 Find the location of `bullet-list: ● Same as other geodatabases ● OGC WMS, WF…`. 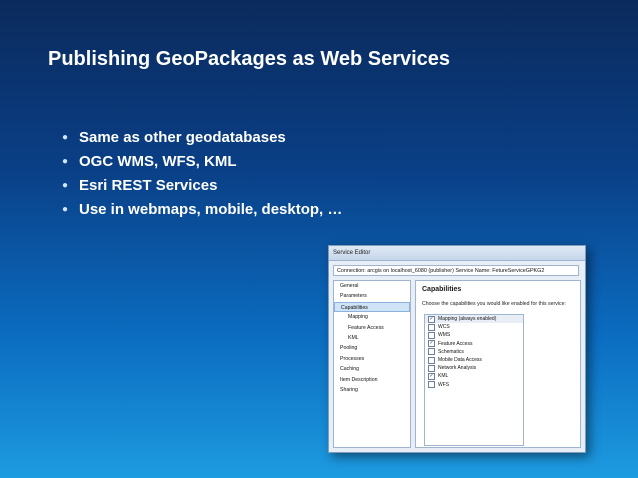

bullet-list: ● Same as other geodatabases ● OGC WMS, WF… is located at coordinates (202, 176).